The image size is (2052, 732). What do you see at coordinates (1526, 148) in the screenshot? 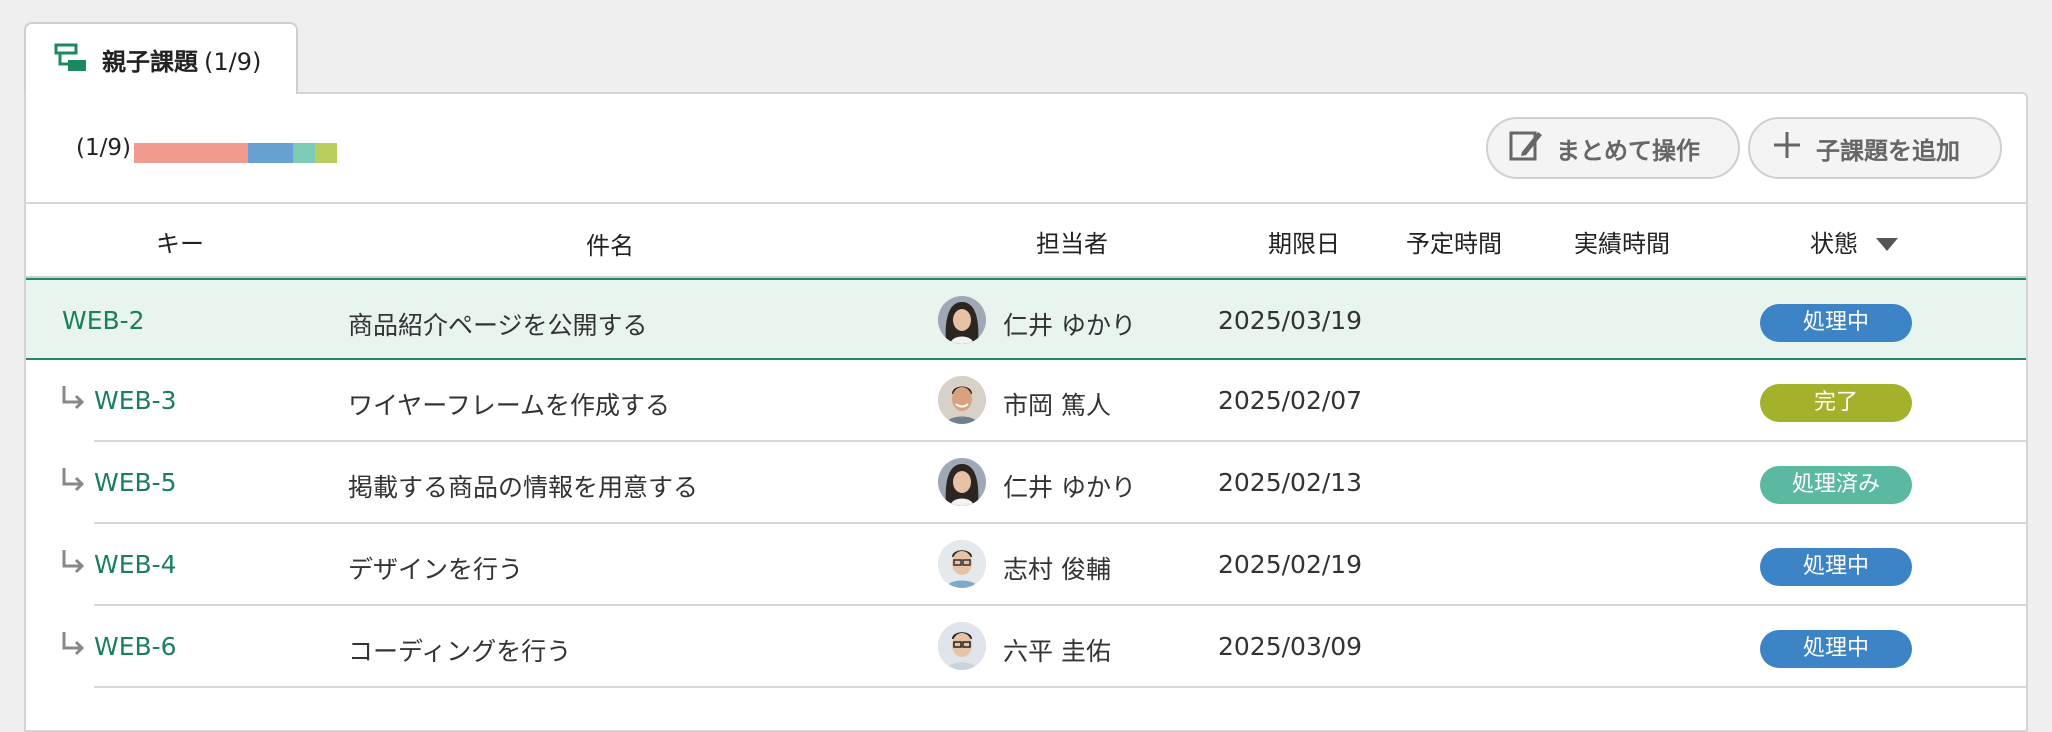
I see `bulk-edit-icon` at bounding box center [1526, 148].